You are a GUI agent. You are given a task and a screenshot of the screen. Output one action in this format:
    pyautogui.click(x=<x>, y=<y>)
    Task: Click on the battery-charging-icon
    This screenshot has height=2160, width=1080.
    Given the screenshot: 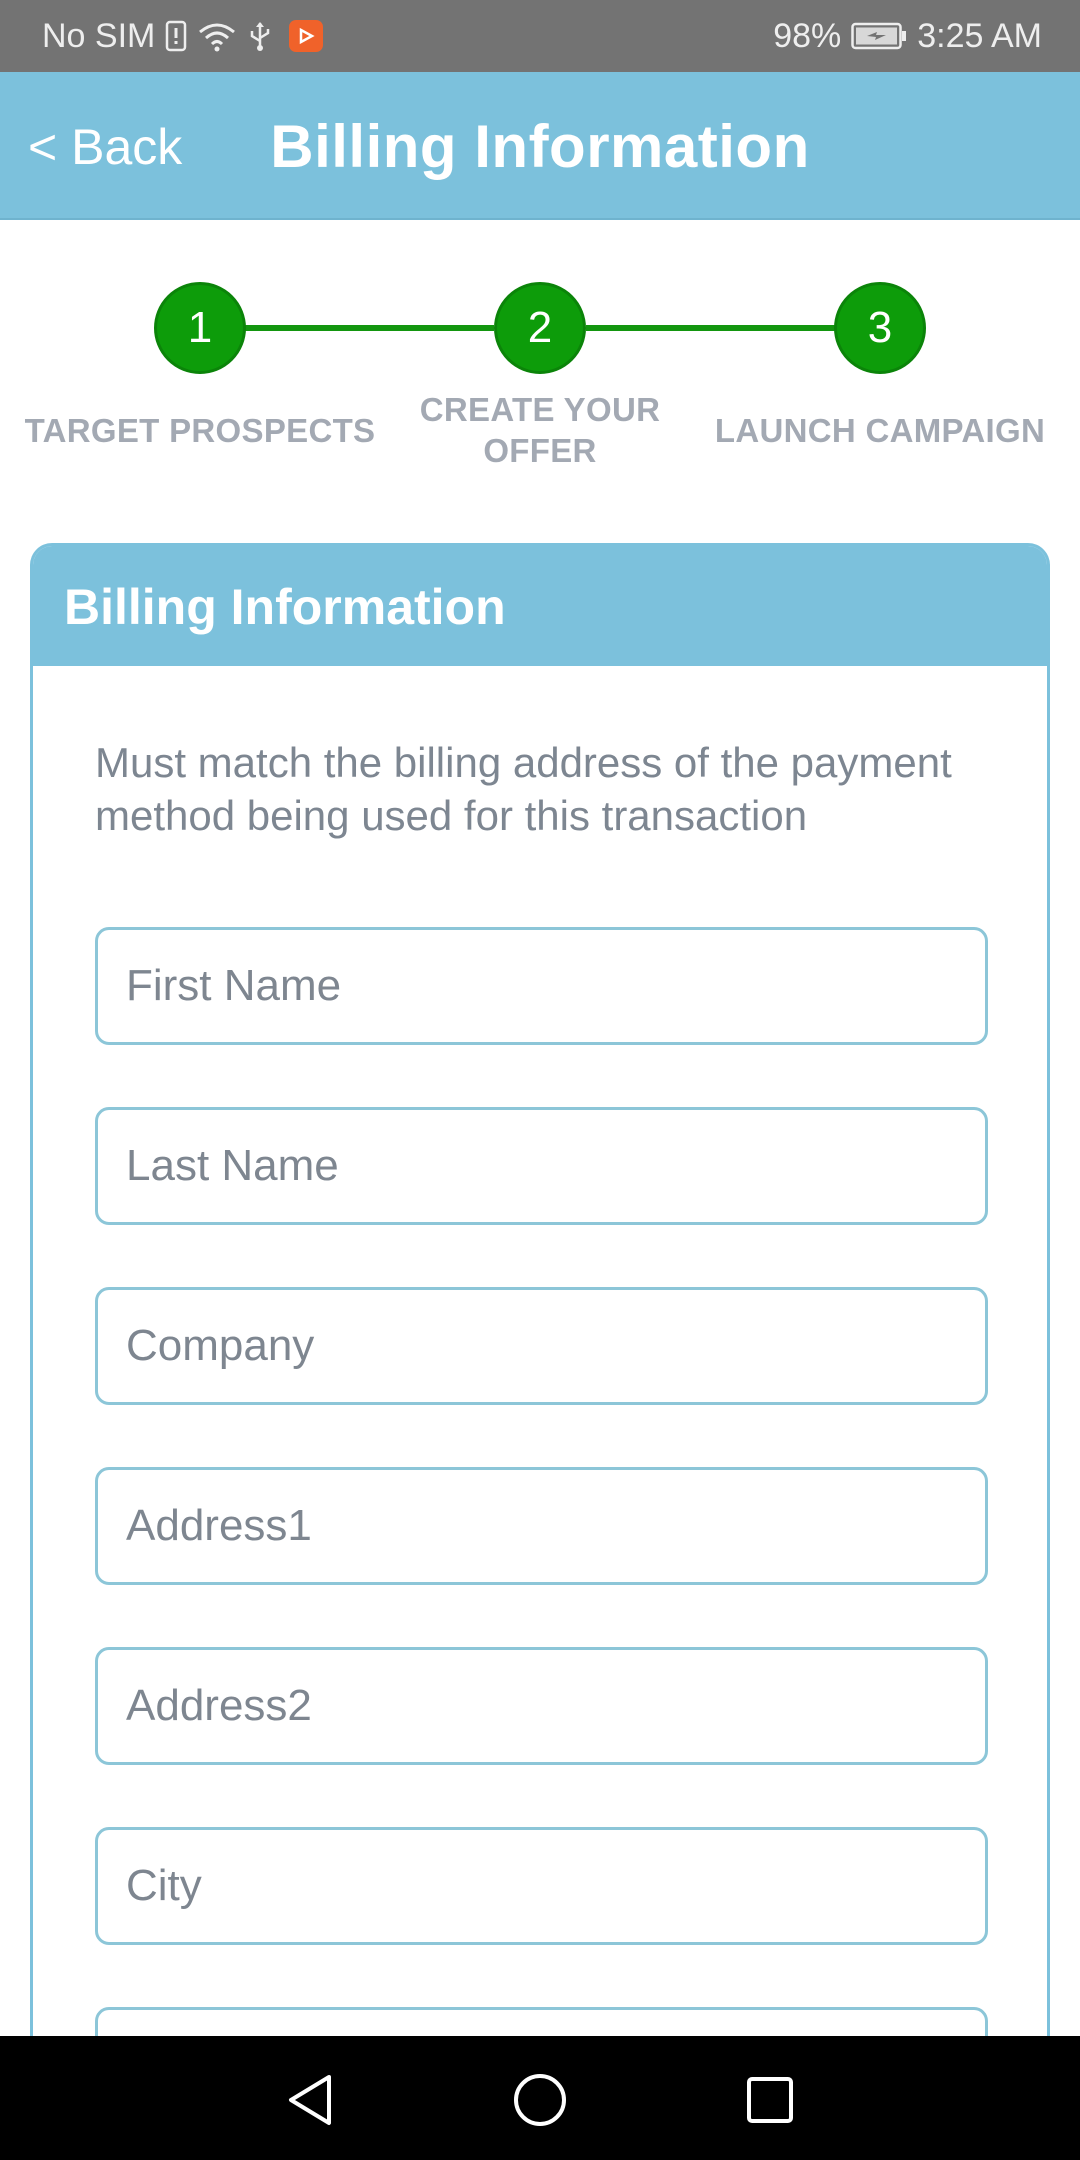 What is the action you would take?
    pyautogui.click(x=879, y=36)
    